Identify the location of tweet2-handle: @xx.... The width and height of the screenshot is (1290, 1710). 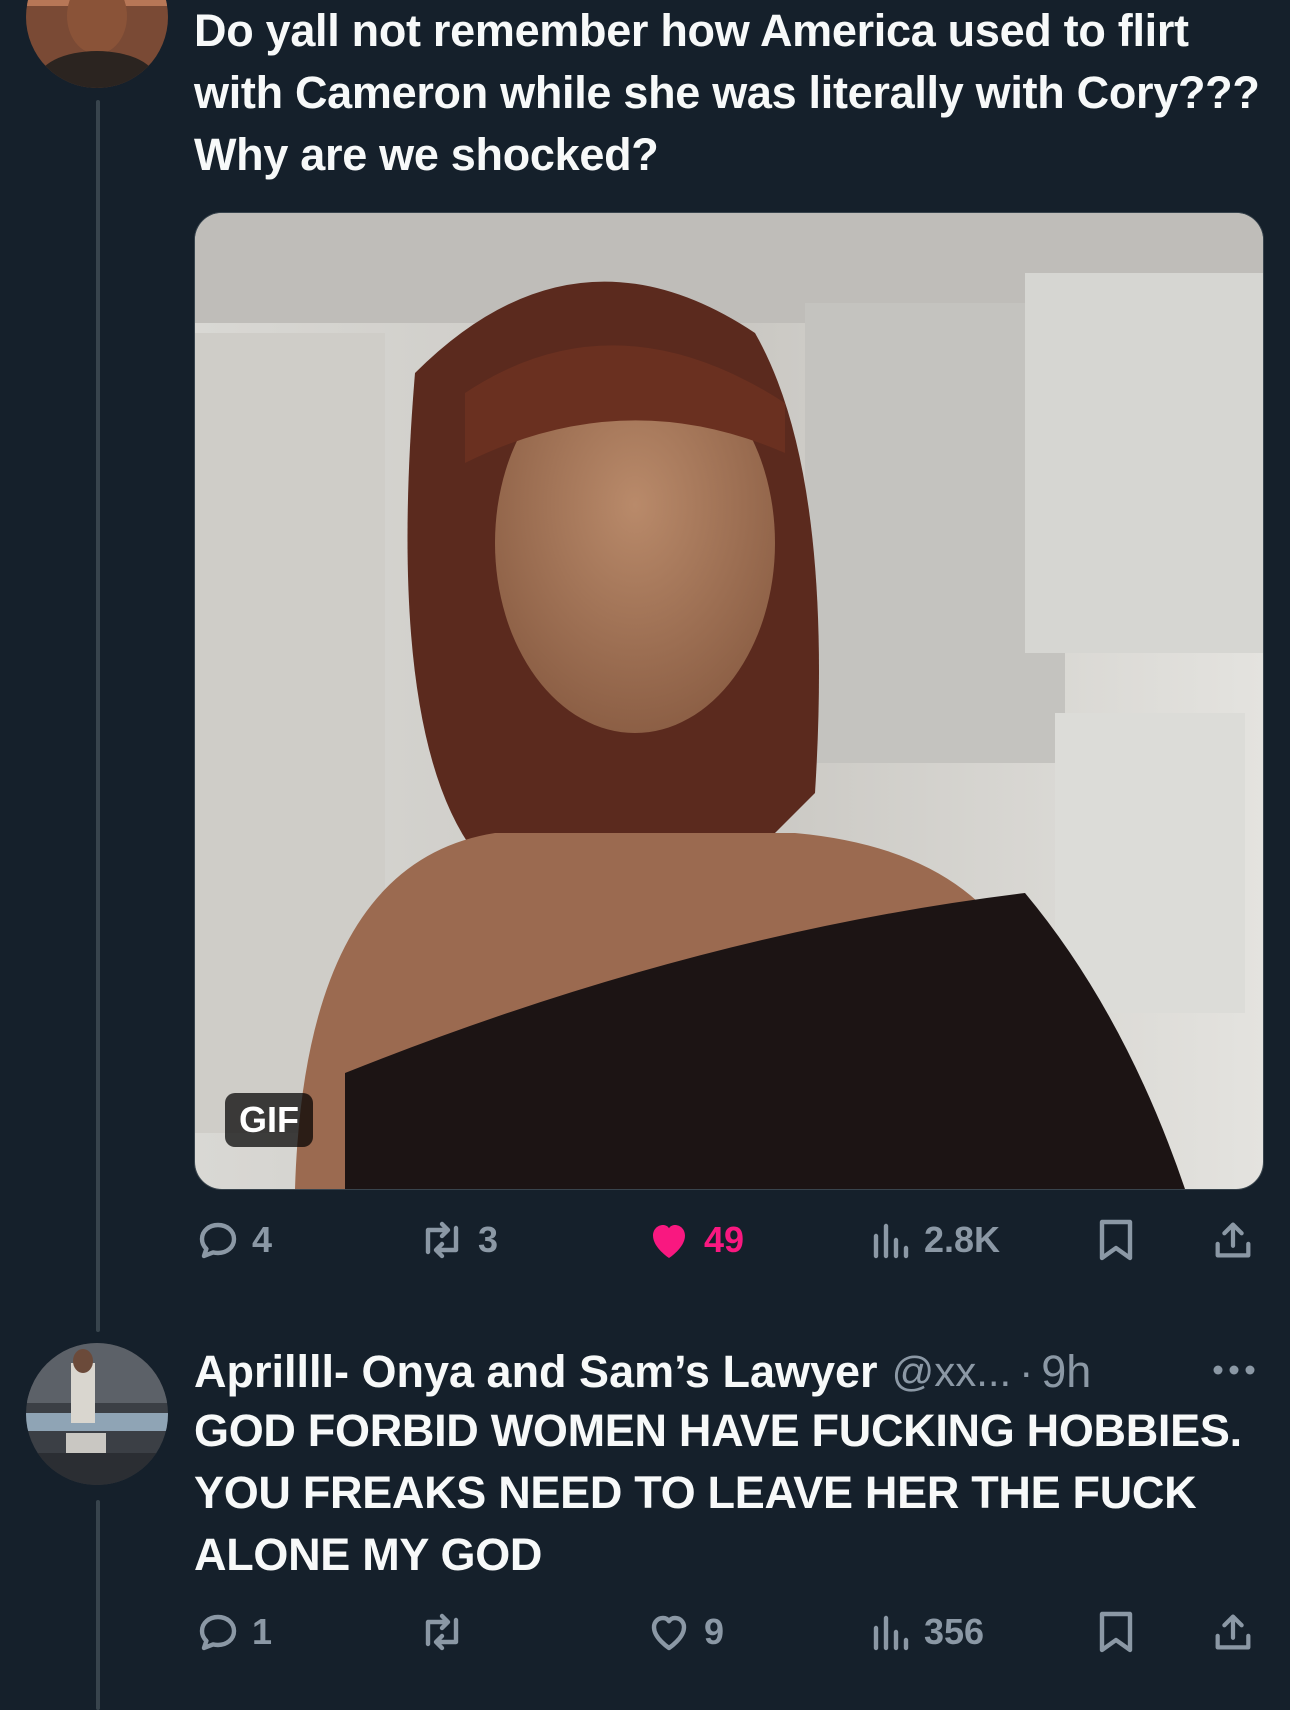
(952, 1372).